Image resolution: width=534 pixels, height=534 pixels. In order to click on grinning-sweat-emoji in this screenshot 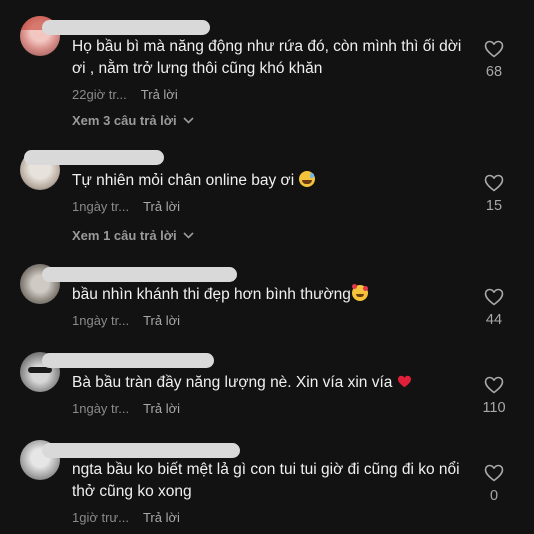, I will do `click(307, 179)`.